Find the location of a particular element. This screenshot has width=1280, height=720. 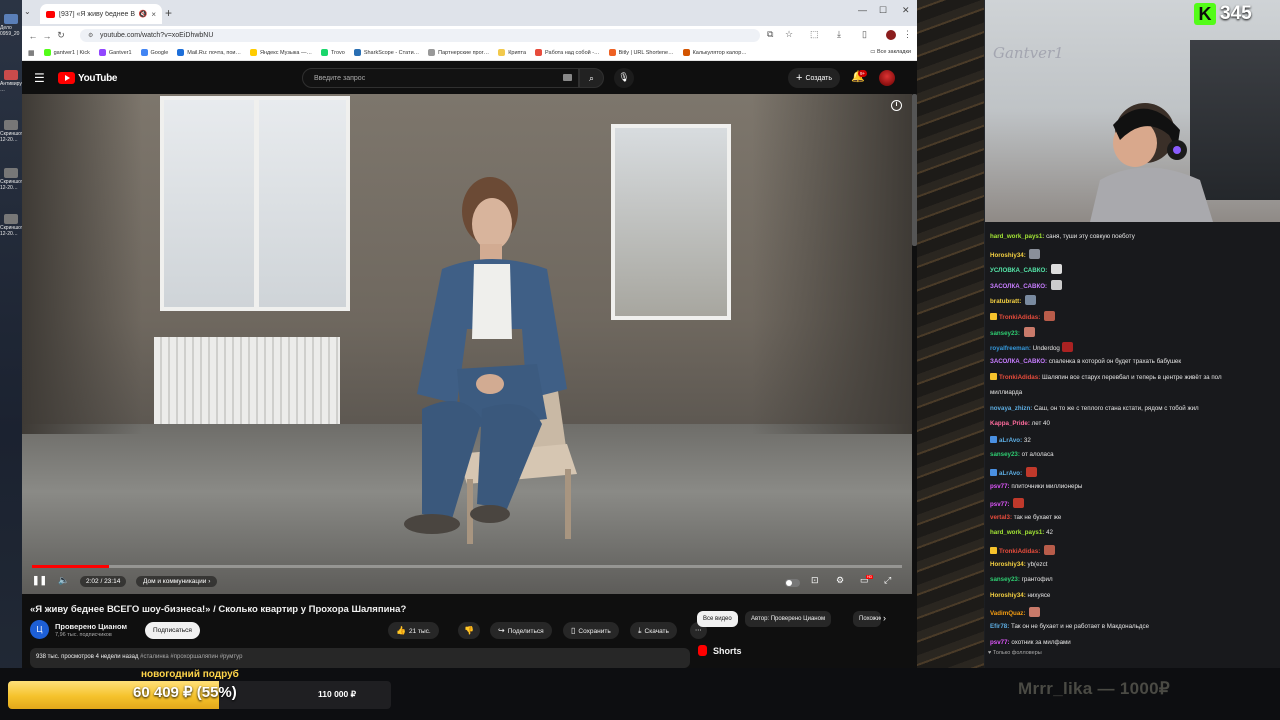

chip-author: Автор: Проверено Цианом is located at coordinates (788, 619).